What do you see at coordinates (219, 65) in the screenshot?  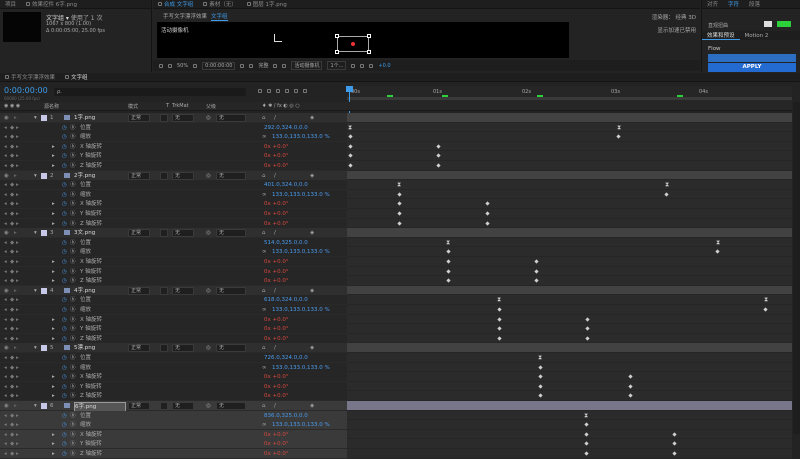 I see `current-time-field: 0:00:00:00` at bounding box center [219, 65].